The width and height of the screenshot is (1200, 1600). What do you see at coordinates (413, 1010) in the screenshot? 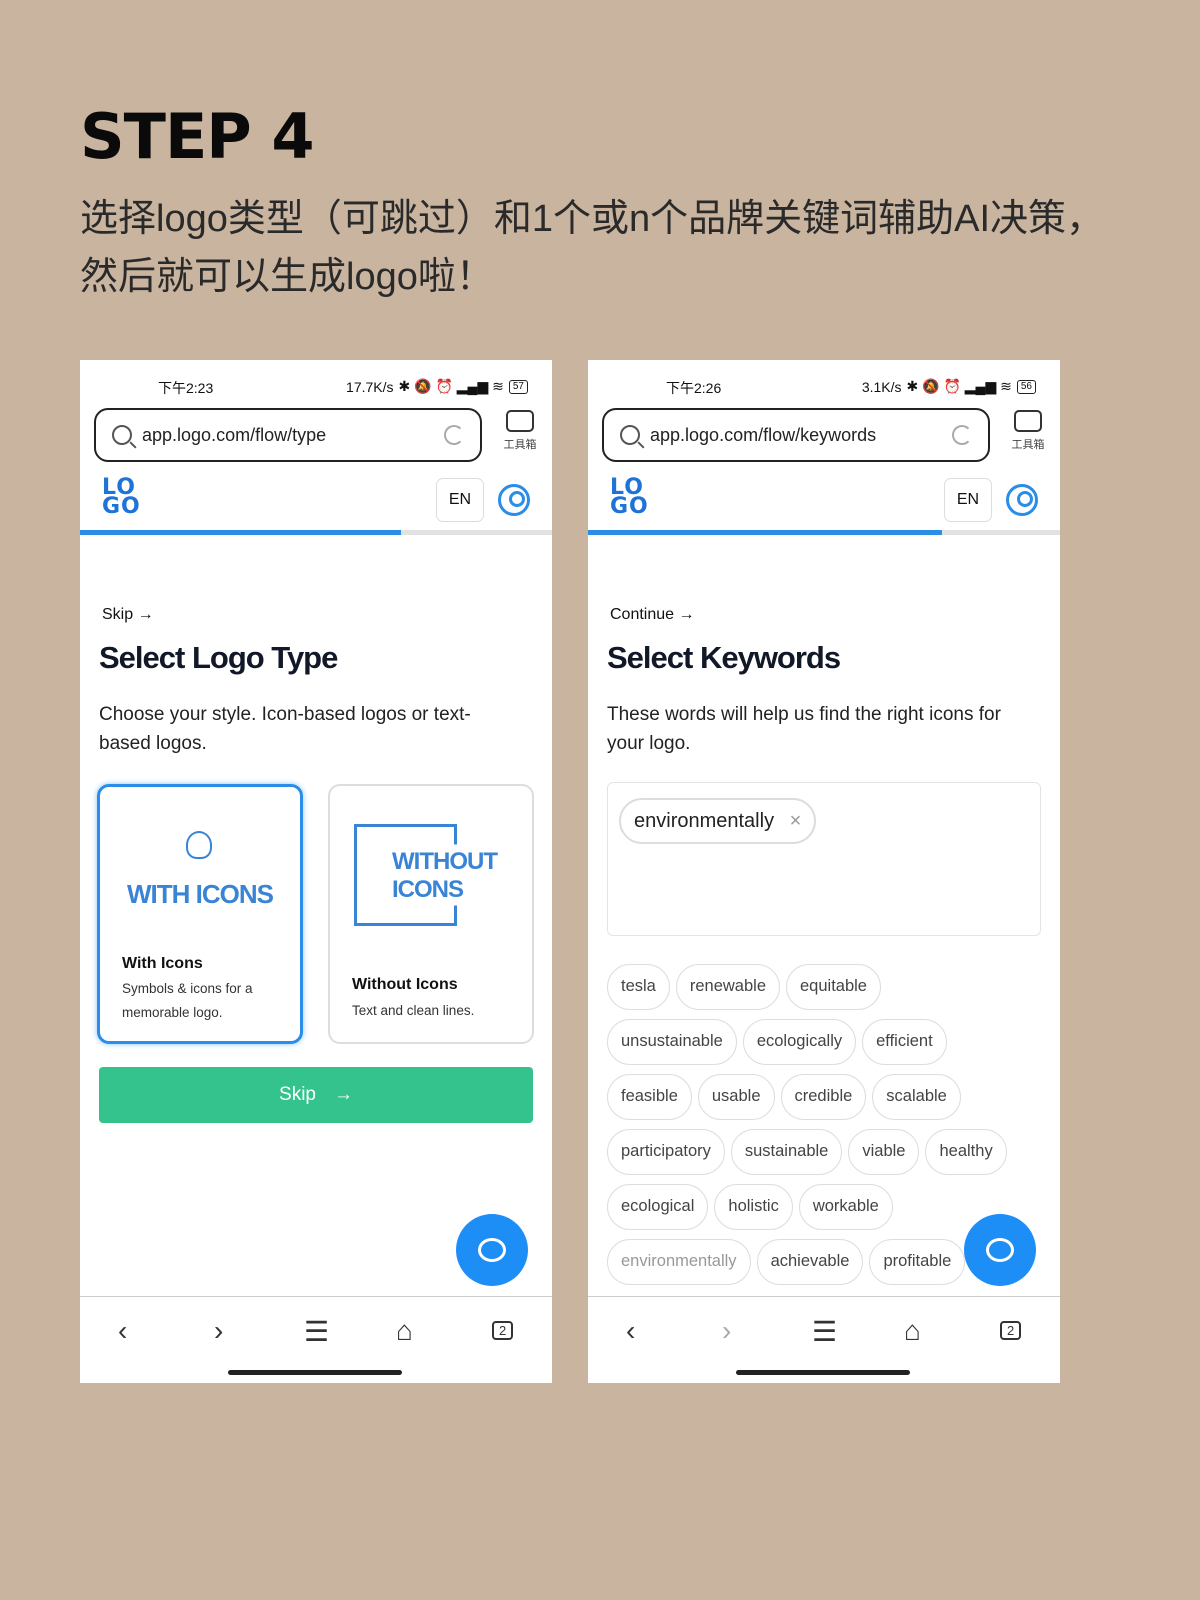
I see `card-desc: Text and clean lines.` at bounding box center [413, 1010].